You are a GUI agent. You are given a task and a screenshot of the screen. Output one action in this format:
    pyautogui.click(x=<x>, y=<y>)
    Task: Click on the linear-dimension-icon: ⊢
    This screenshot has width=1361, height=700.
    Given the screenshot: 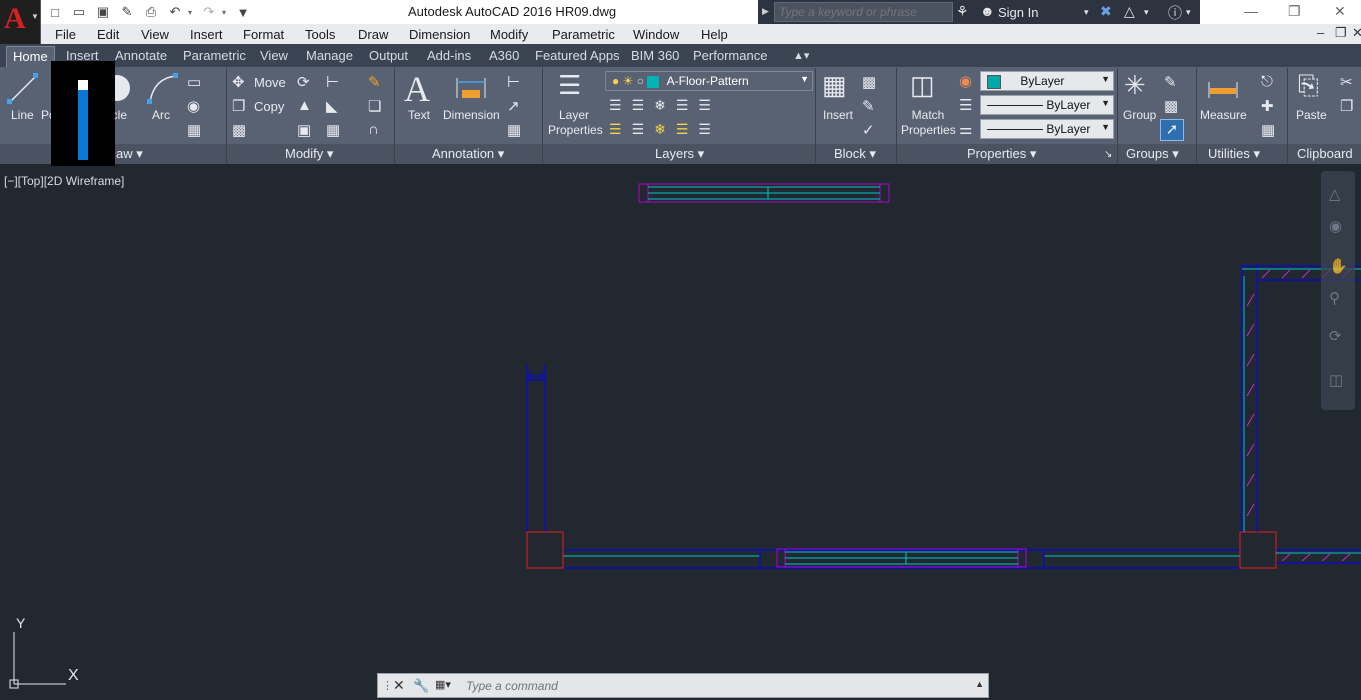 What is the action you would take?
    pyautogui.click(x=513, y=82)
    